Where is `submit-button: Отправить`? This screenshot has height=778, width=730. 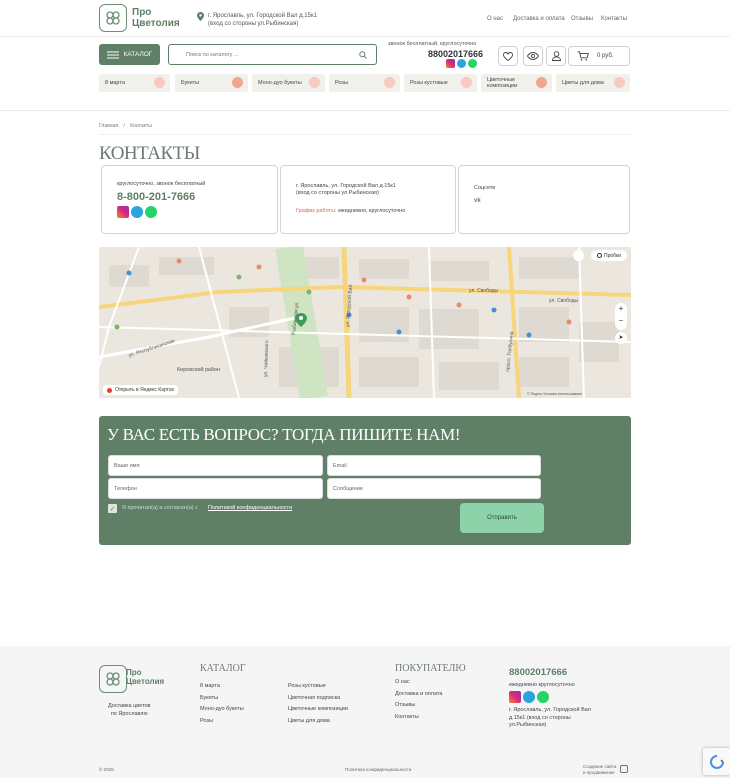
submit-button: Отправить is located at coordinates (502, 518).